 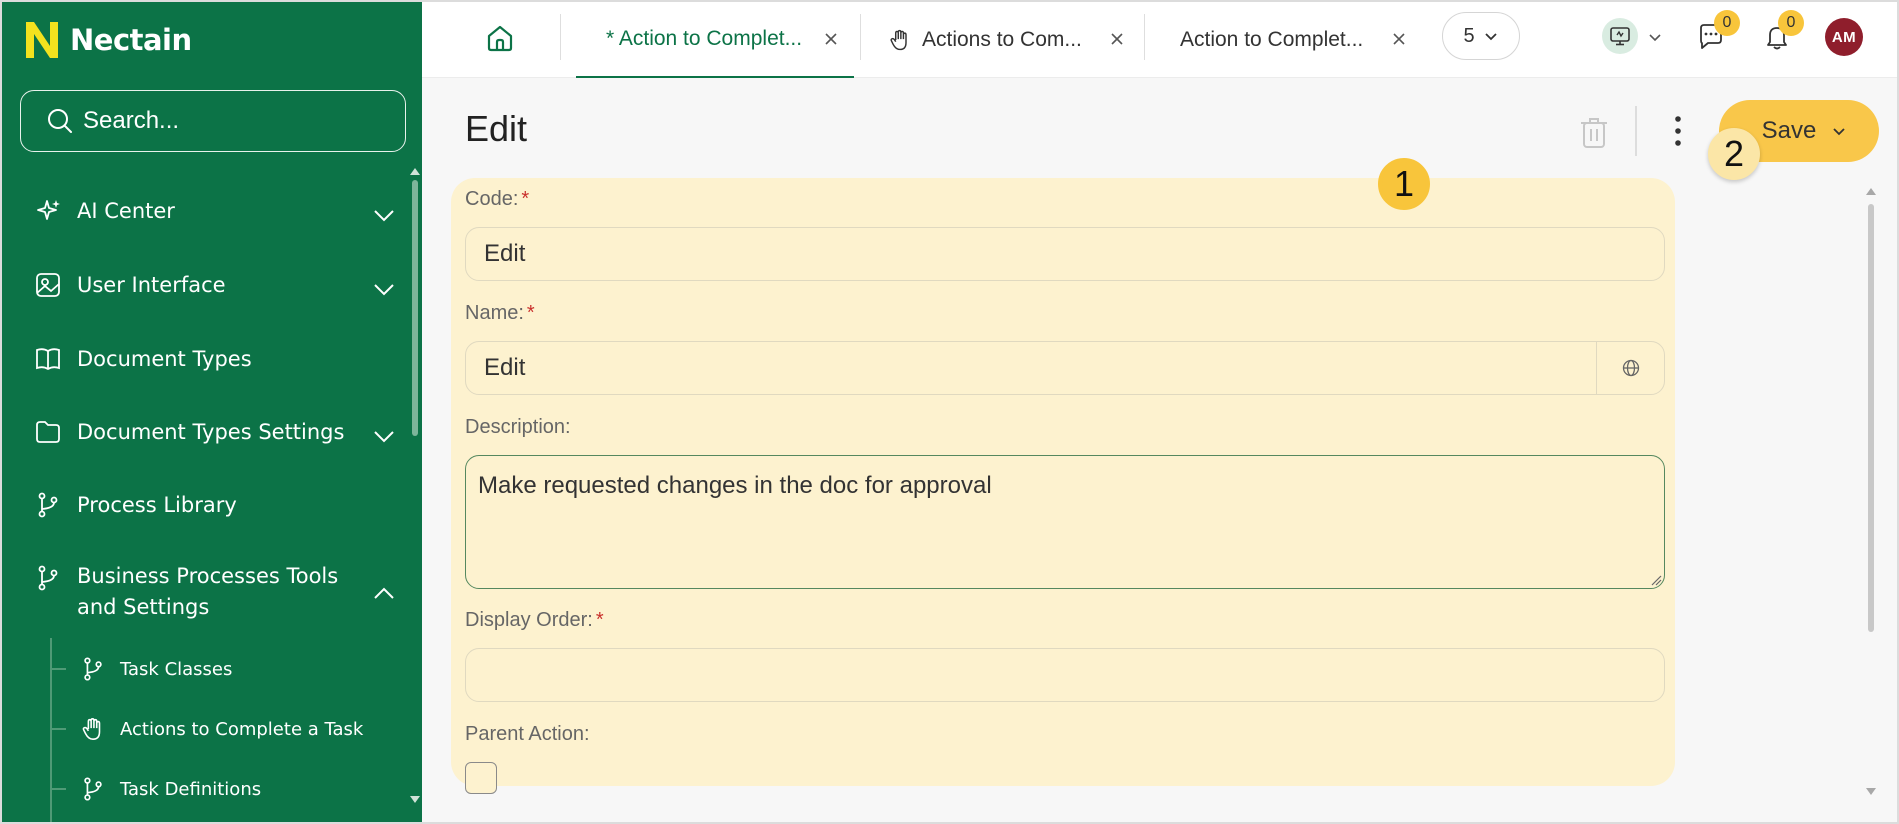 I want to click on sidebar-subitem-label: Actions to Complete a Task, so click(x=242, y=729).